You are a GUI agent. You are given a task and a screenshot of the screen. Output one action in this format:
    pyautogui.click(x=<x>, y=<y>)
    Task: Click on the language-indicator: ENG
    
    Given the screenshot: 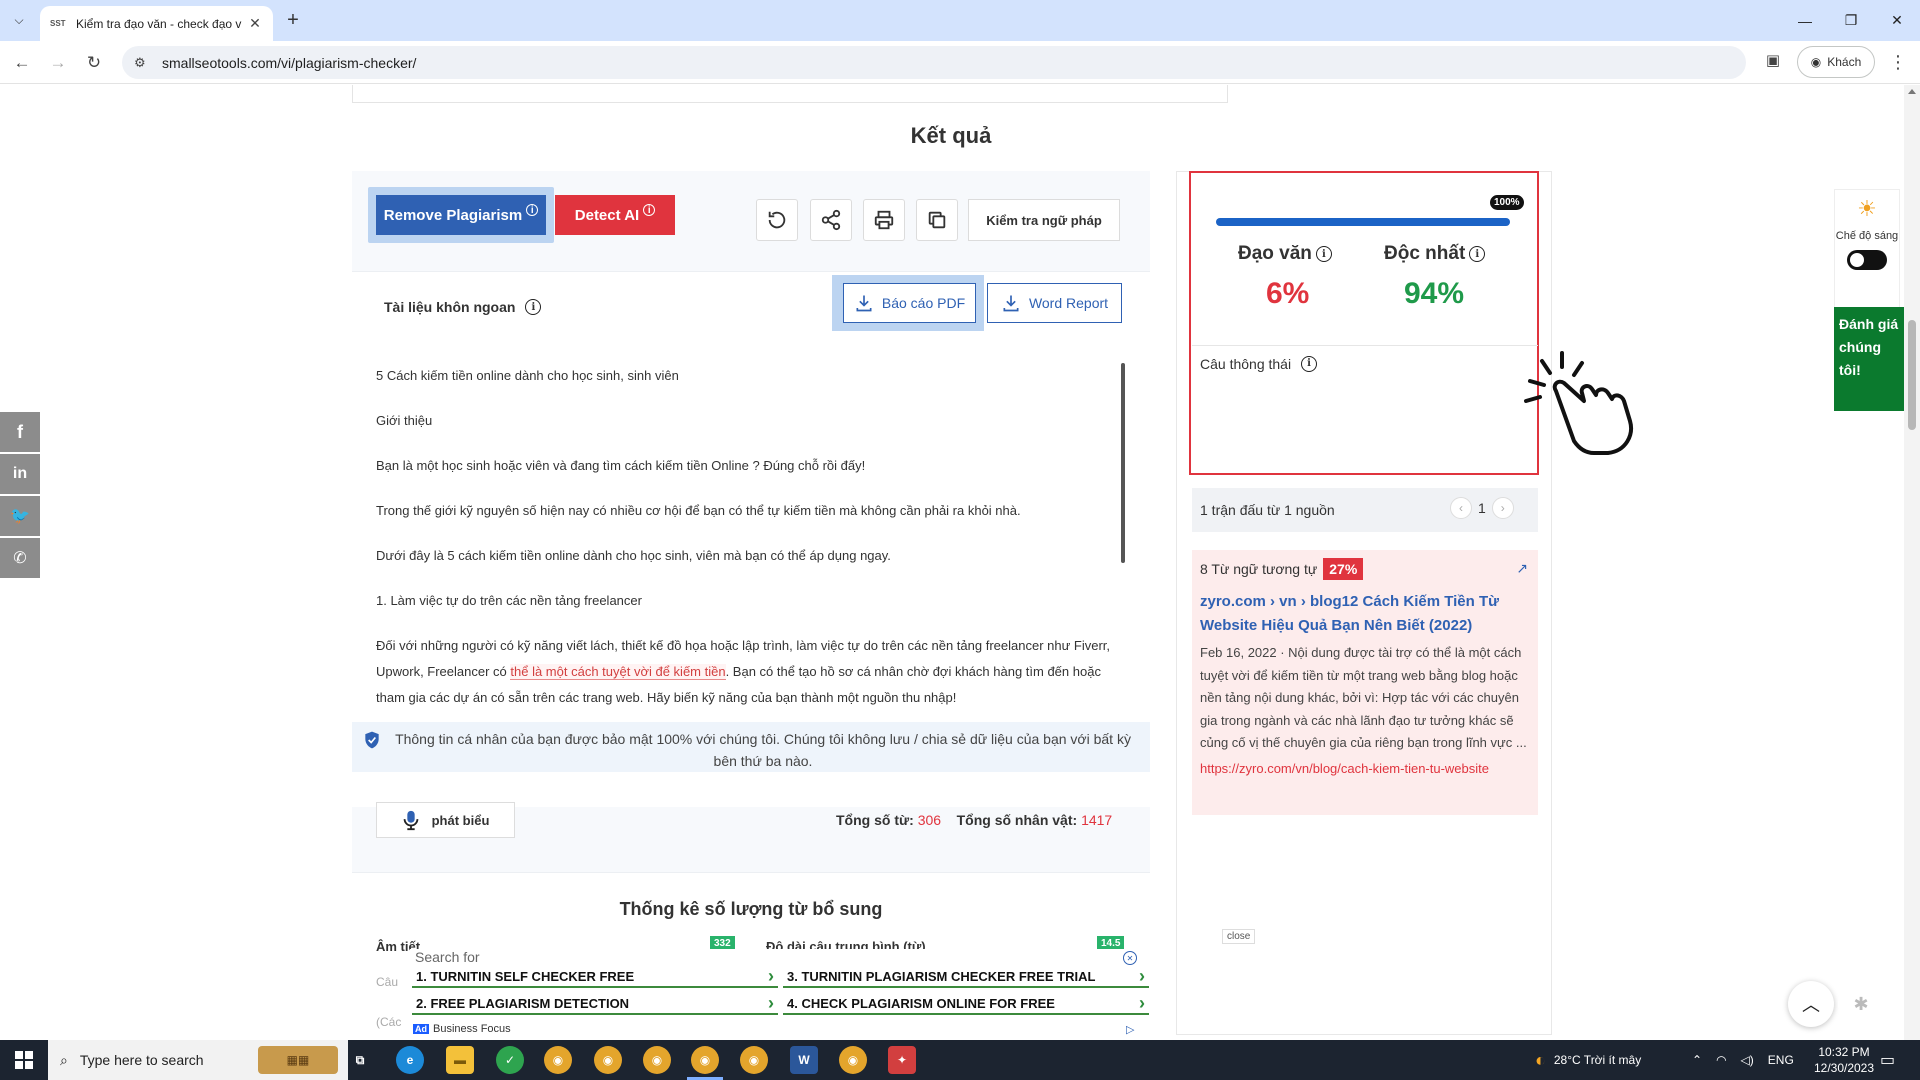 What is the action you would take?
    pyautogui.click(x=1781, y=1060)
    